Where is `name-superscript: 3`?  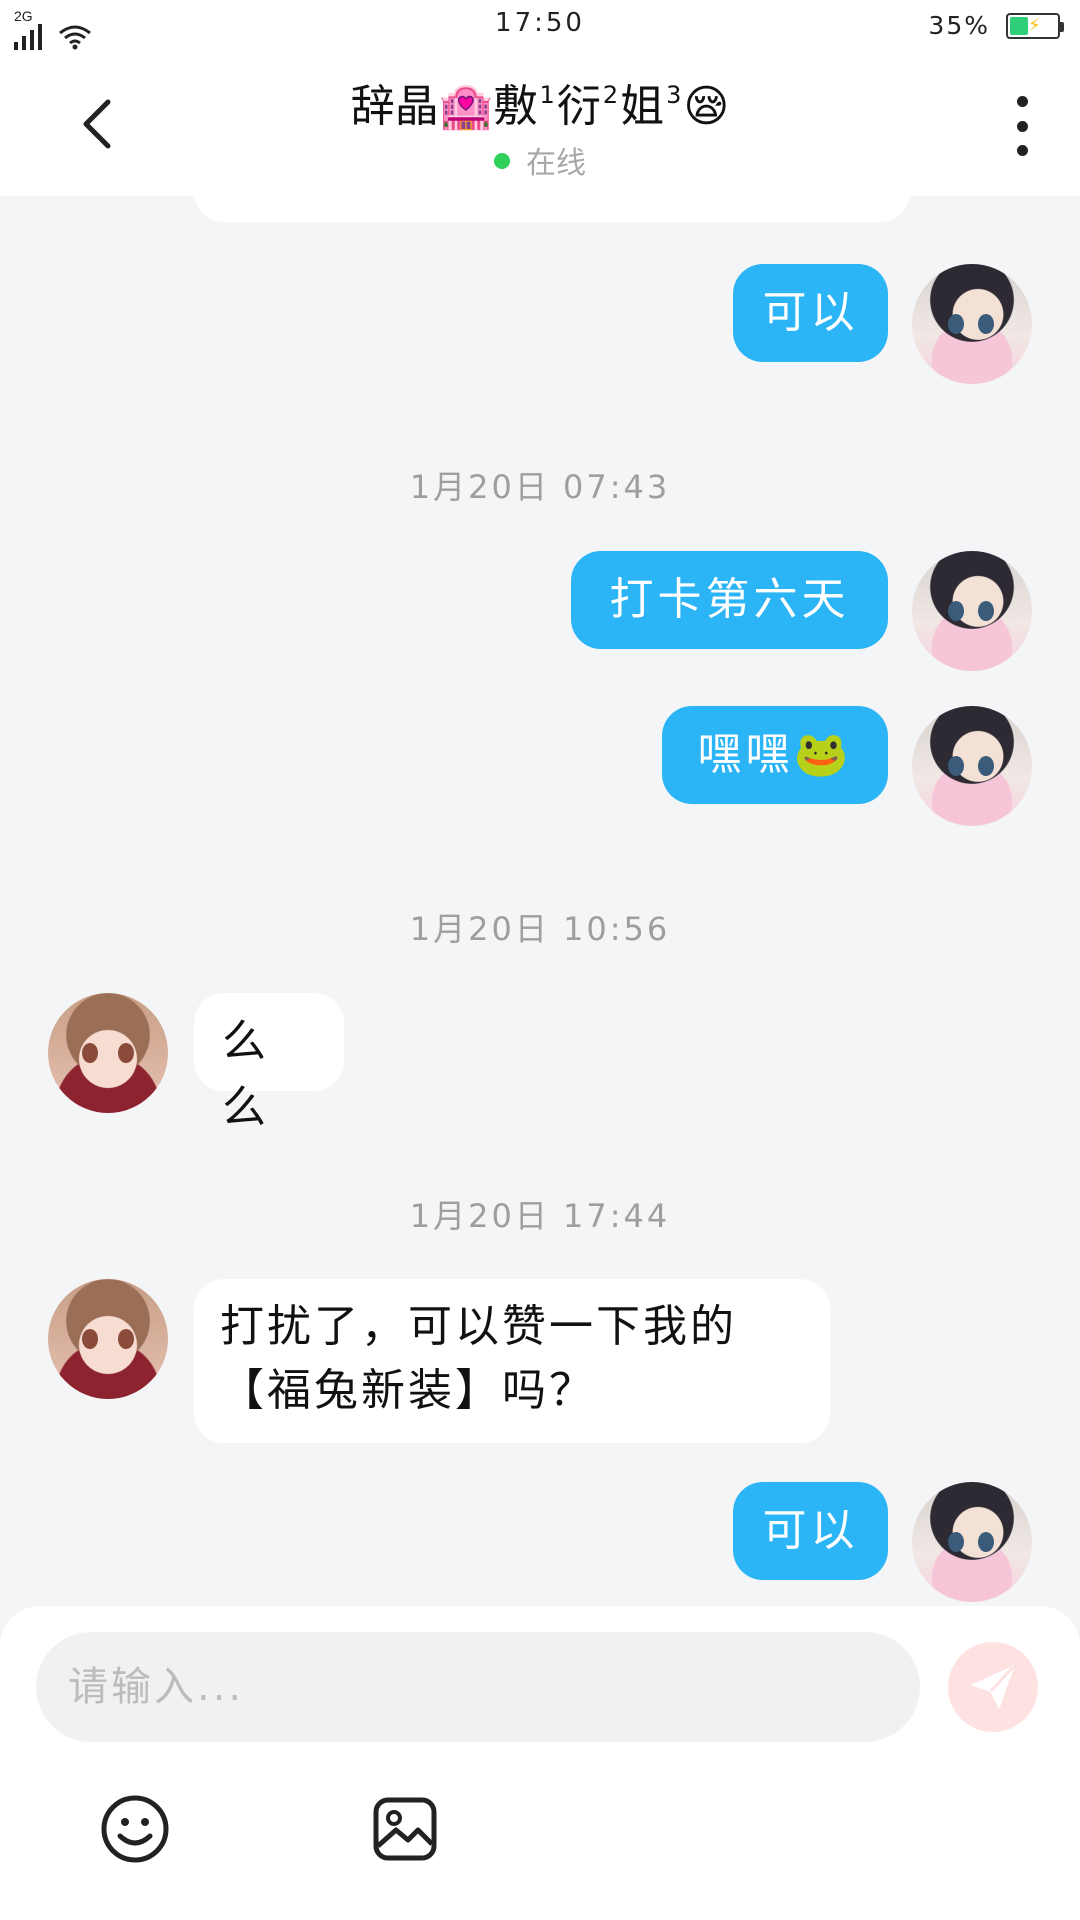
name-superscript: 3 is located at coordinates (674, 95).